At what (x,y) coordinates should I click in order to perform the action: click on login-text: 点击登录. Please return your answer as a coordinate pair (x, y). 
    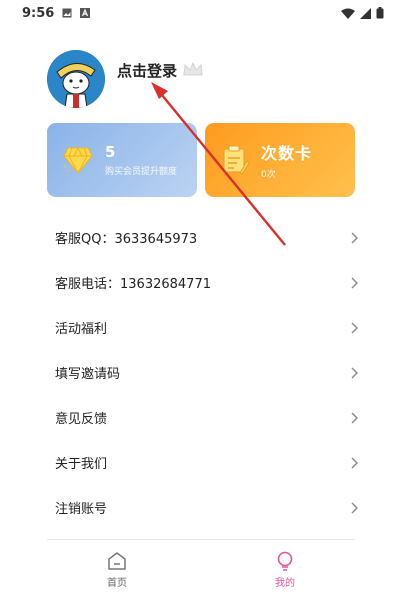
    Looking at the image, I should click on (147, 70).